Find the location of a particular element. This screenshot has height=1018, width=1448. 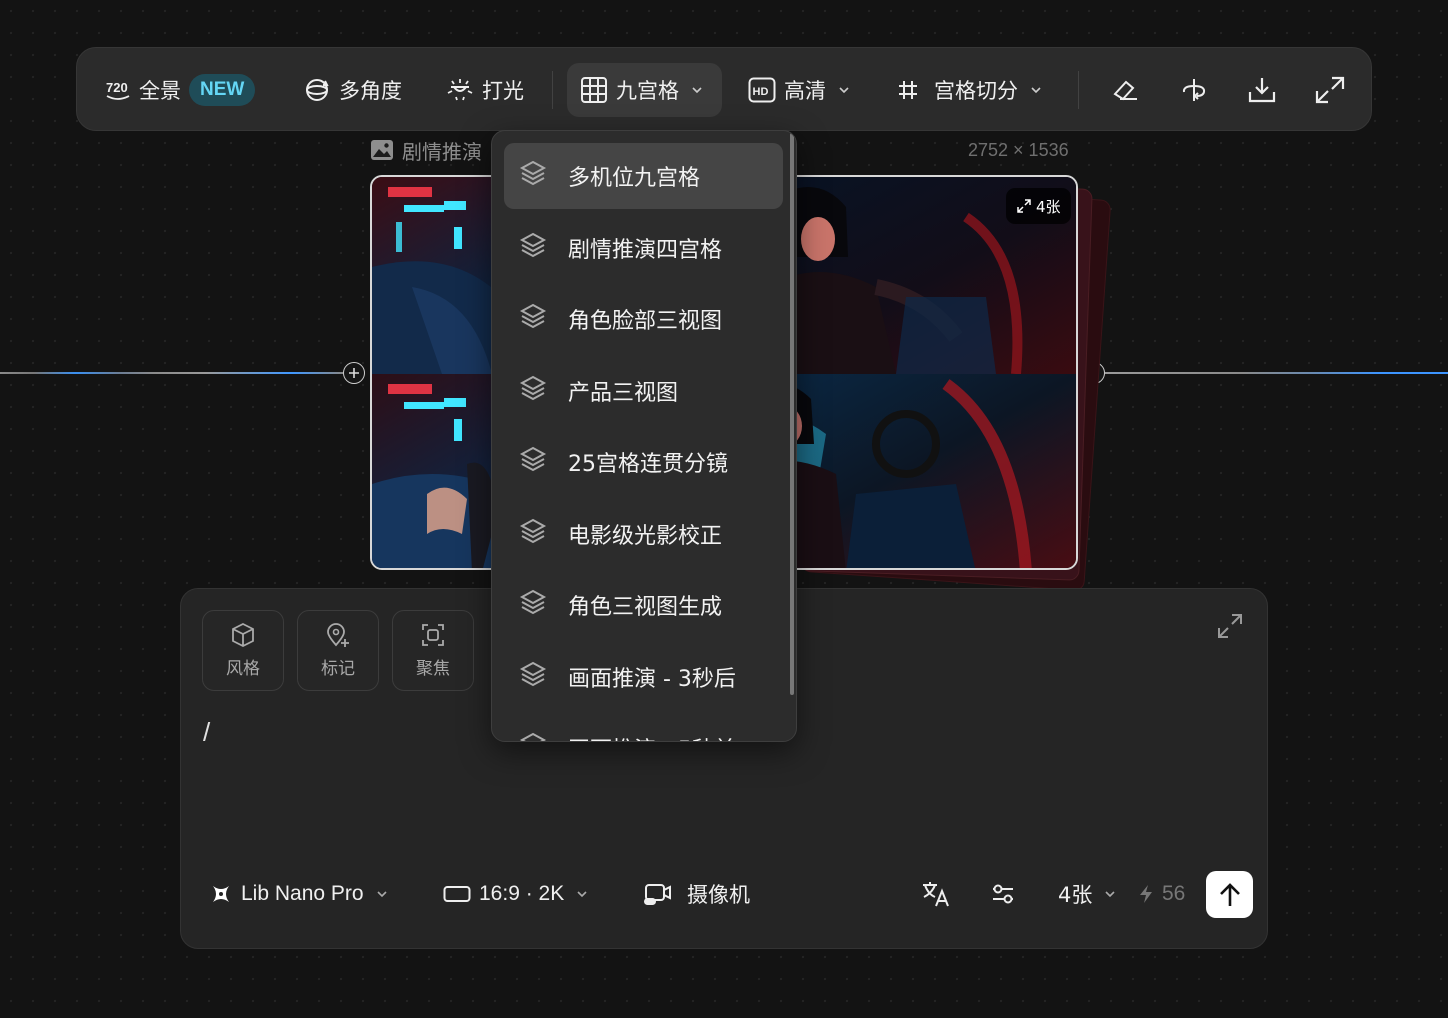

count-text: 4张 is located at coordinates (1075, 895).